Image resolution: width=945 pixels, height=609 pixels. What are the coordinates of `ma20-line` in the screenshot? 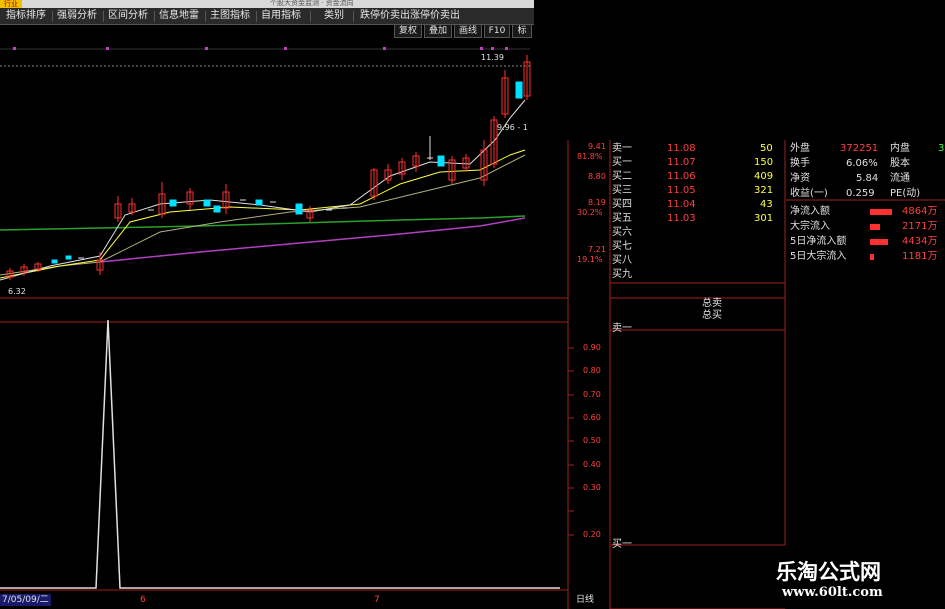 It's located at (263, 215).